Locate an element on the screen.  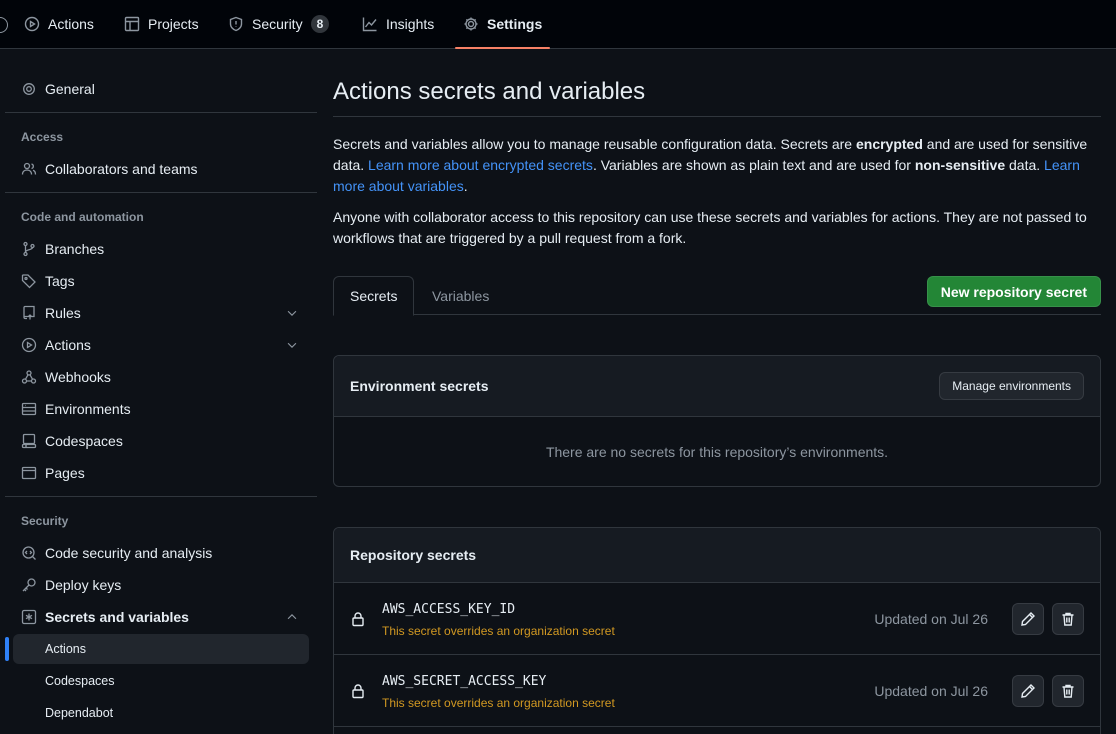
tab-label: Settings is located at coordinates (515, 24).